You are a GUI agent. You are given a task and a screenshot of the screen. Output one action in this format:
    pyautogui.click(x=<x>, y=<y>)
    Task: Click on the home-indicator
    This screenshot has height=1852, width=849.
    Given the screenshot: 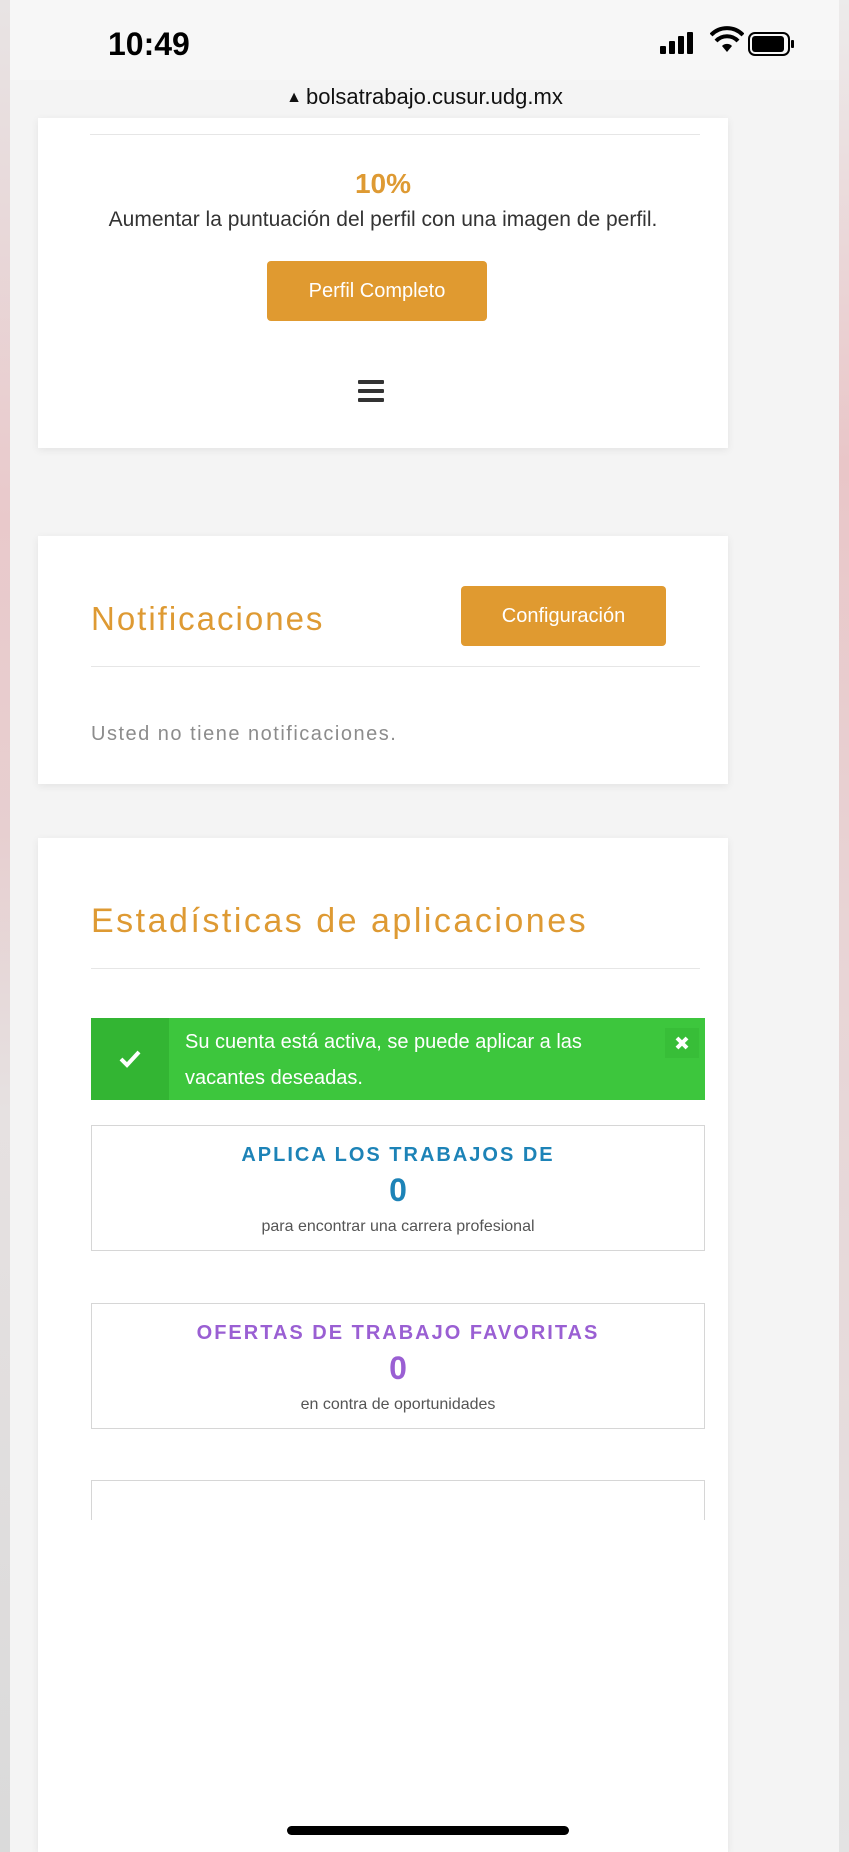 What is the action you would take?
    pyautogui.click(x=428, y=1830)
    